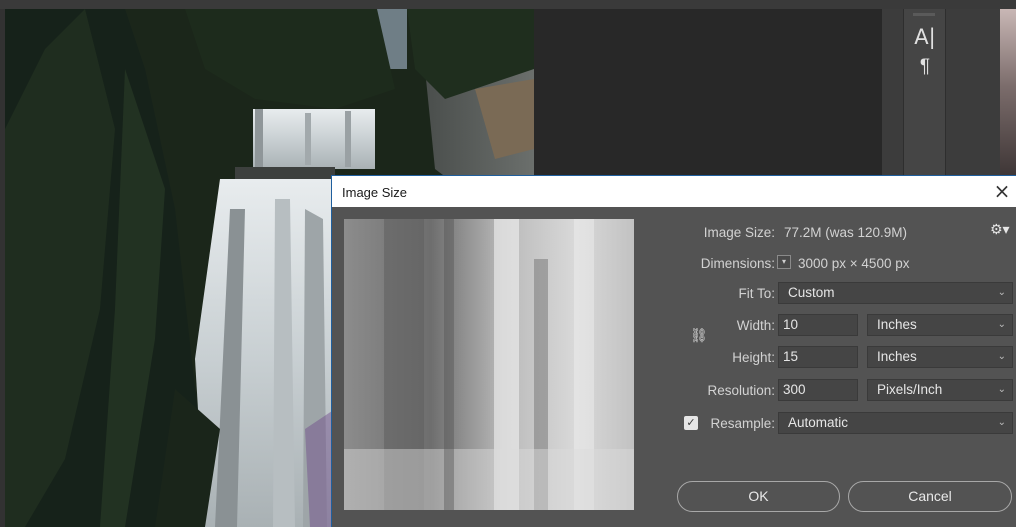  What do you see at coordinates (910, 389) in the screenshot?
I see `resolution-unit-value: Pixels/Inch` at bounding box center [910, 389].